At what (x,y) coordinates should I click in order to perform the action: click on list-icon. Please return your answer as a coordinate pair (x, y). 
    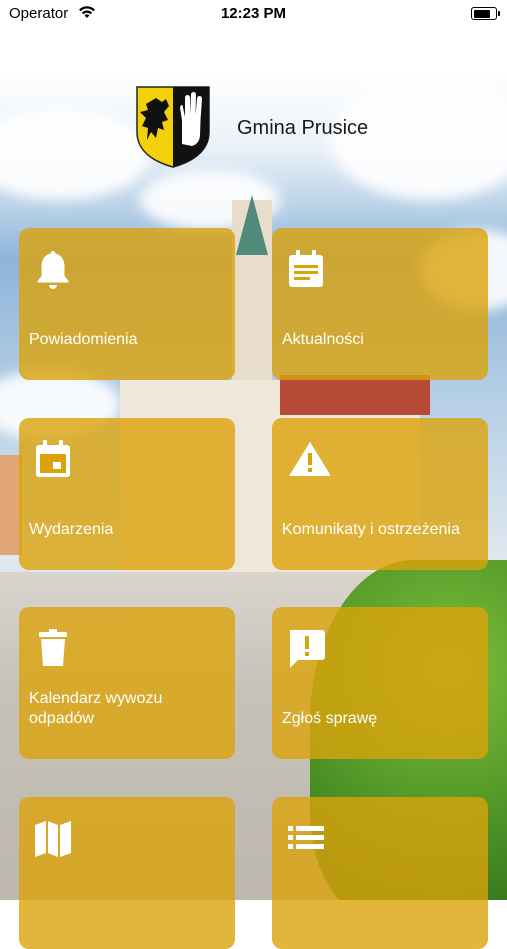
    Looking at the image, I should click on (306, 837).